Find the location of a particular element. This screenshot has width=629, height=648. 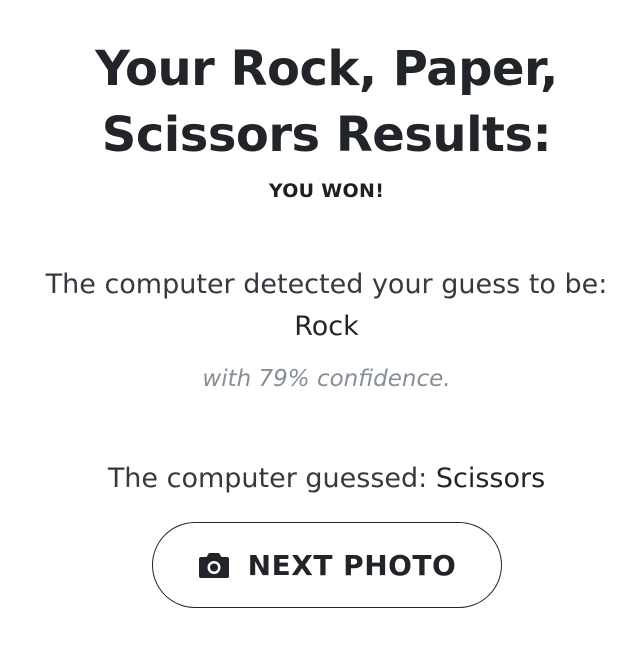

next-photo-button: NEXT PHOTO is located at coordinates (327, 565).